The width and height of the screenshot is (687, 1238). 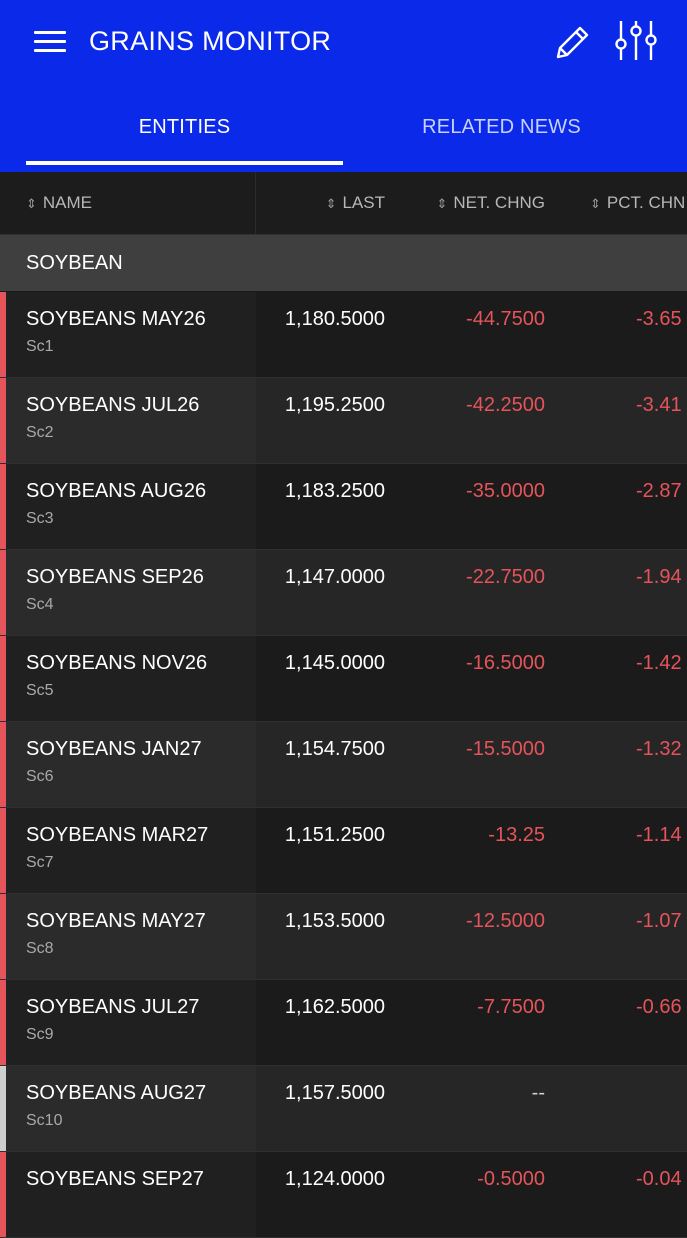 I want to click on net-change: -42.2500, so click(x=505, y=405).